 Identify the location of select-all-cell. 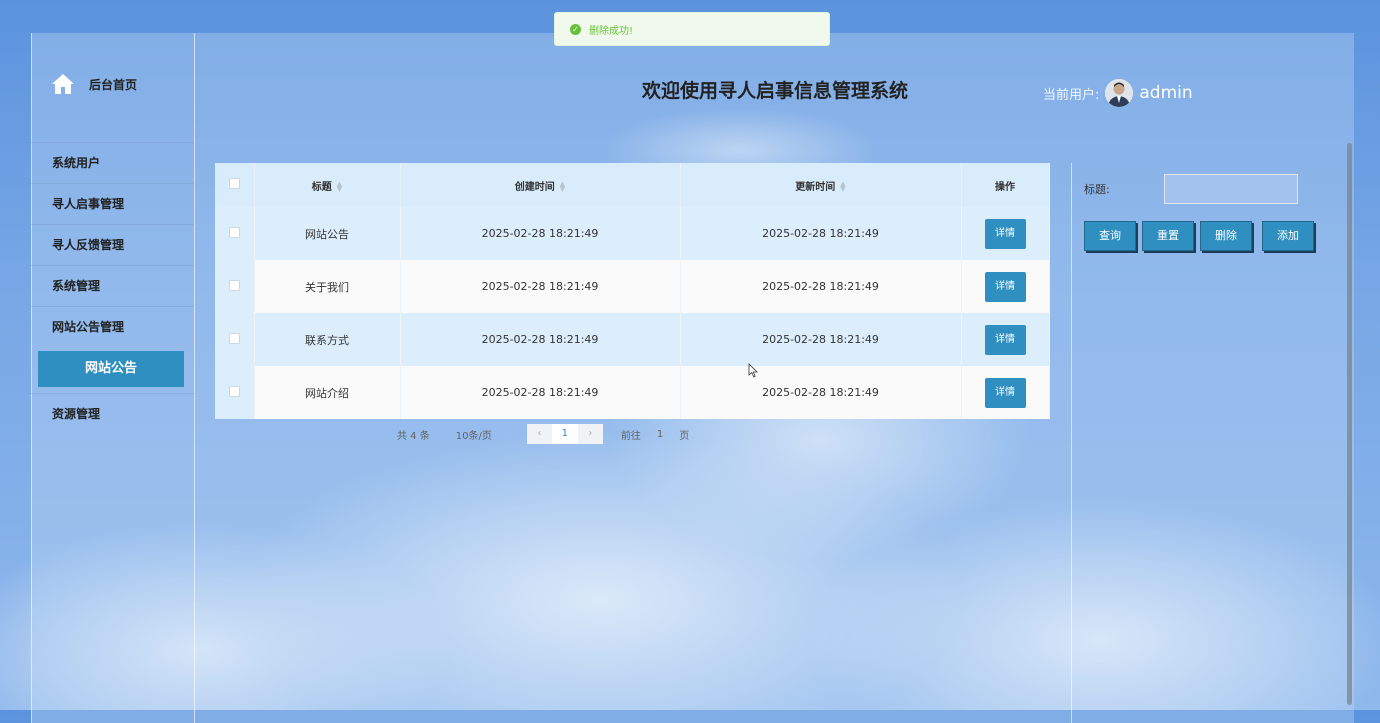
(235, 185).